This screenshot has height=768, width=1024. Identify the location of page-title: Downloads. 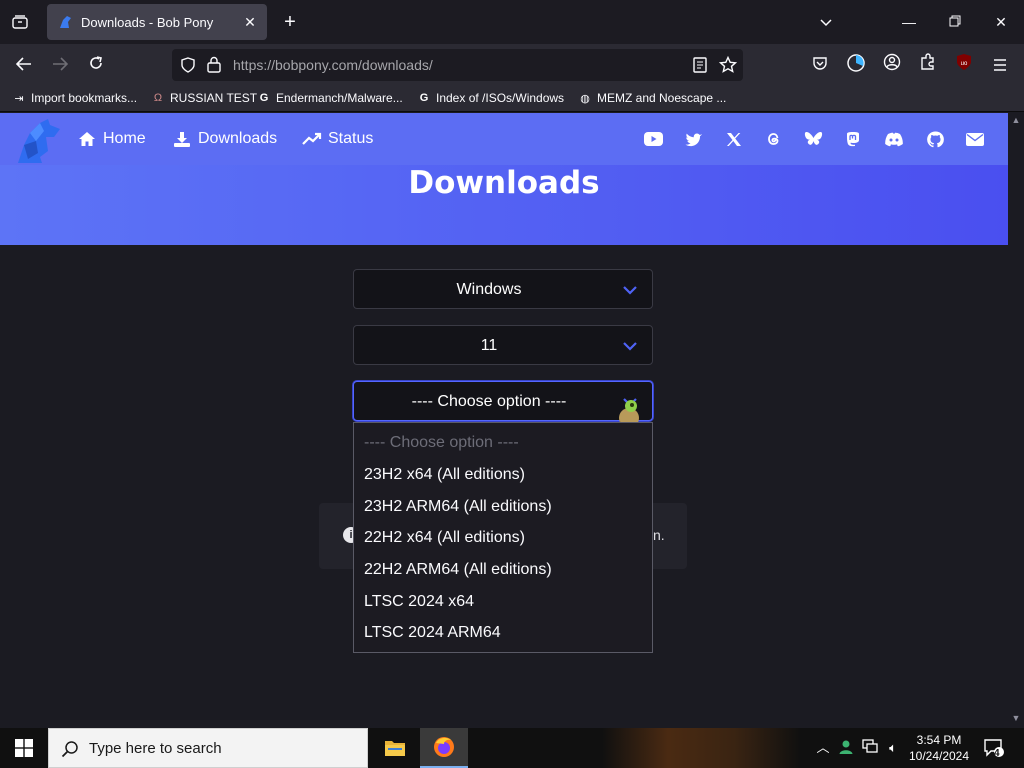
(504, 183).